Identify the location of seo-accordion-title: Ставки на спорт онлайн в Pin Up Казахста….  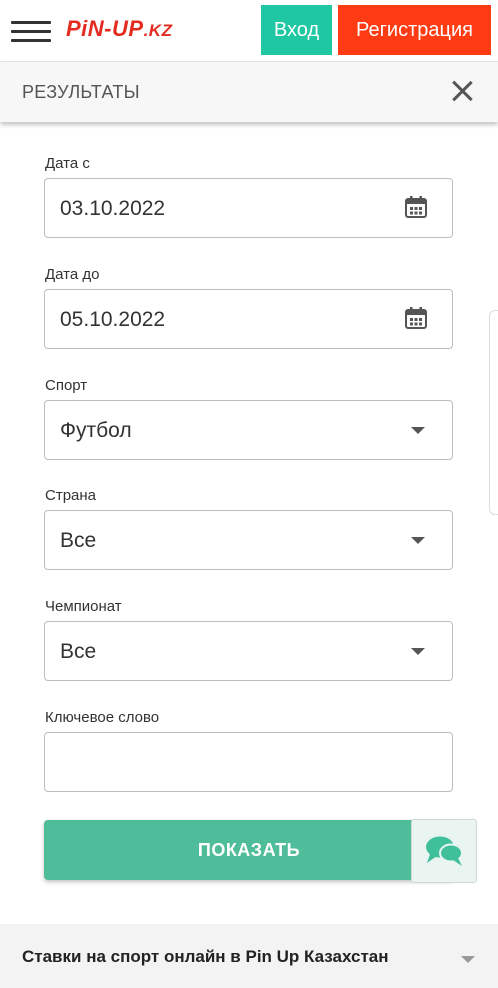
(205, 956).